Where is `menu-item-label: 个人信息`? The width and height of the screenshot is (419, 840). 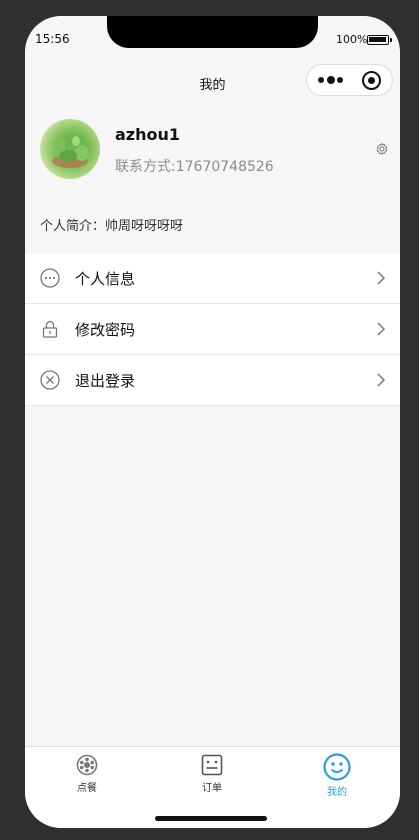 menu-item-label: 个人信息 is located at coordinates (105, 279).